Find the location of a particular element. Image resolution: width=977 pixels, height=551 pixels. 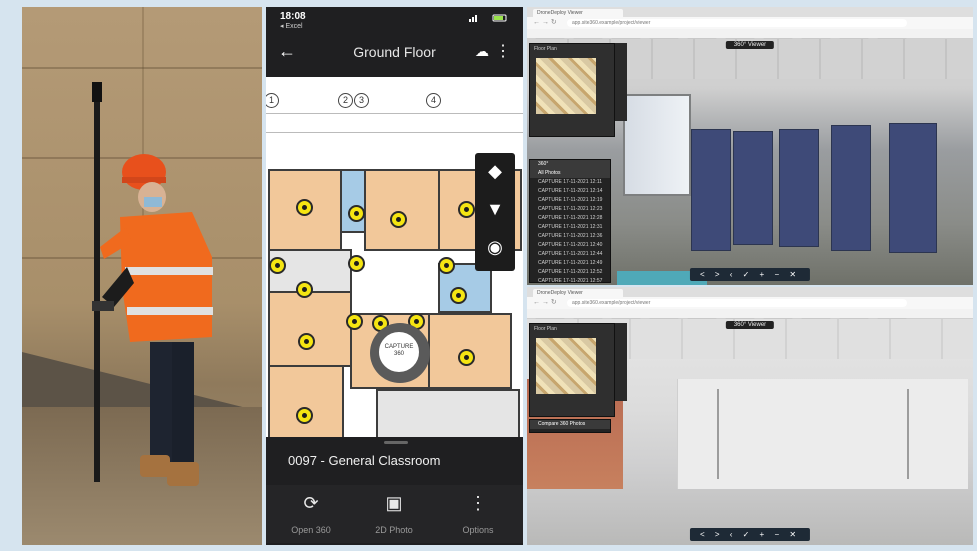

capture-list-item: CAPTURE 17-11-2021 12:31 is located at coordinates (570, 227).